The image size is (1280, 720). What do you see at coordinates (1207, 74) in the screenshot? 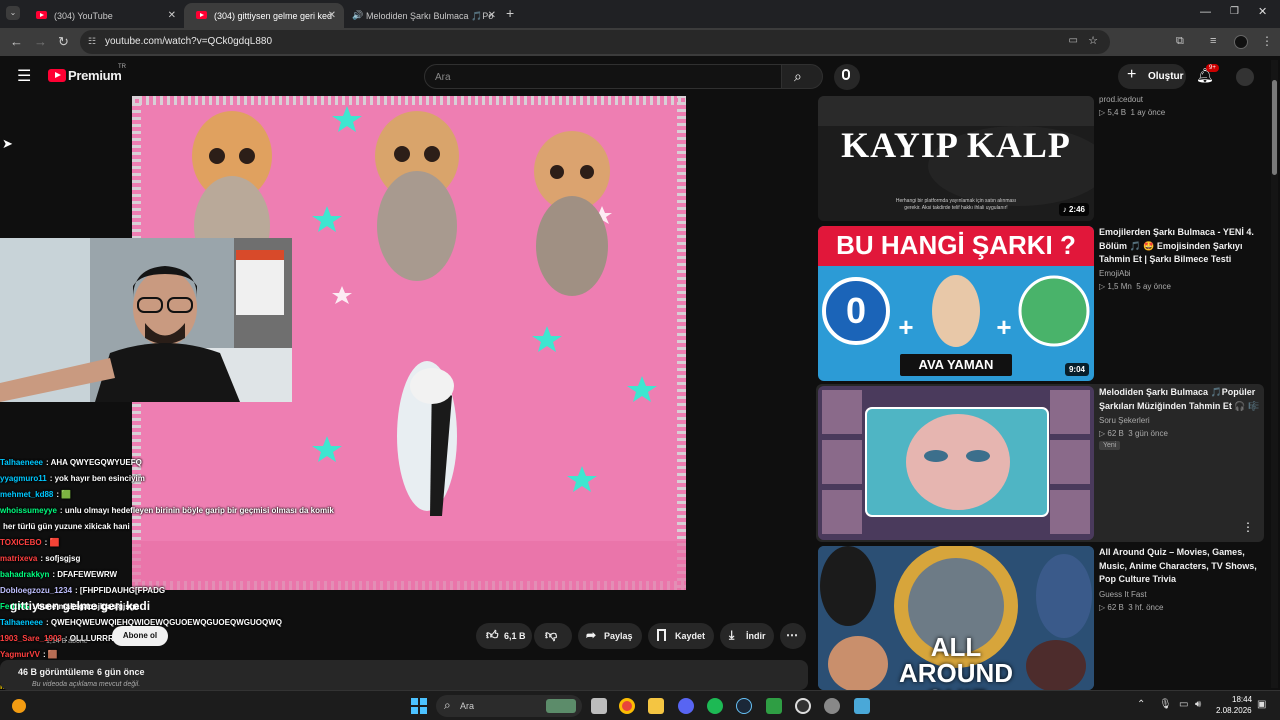
I see `notifications-button: 🔔︎ 9+` at bounding box center [1207, 74].